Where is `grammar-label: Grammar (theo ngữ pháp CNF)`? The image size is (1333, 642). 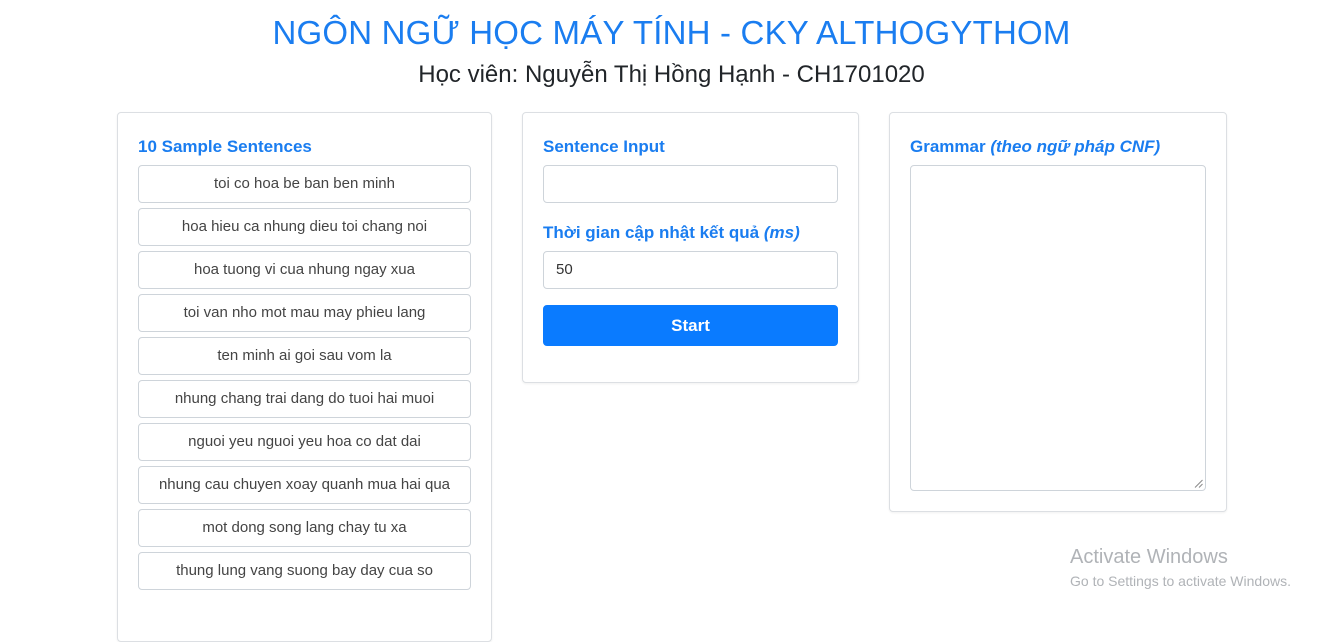 grammar-label: Grammar (theo ngữ pháp CNF) is located at coordinates (1035, 147).